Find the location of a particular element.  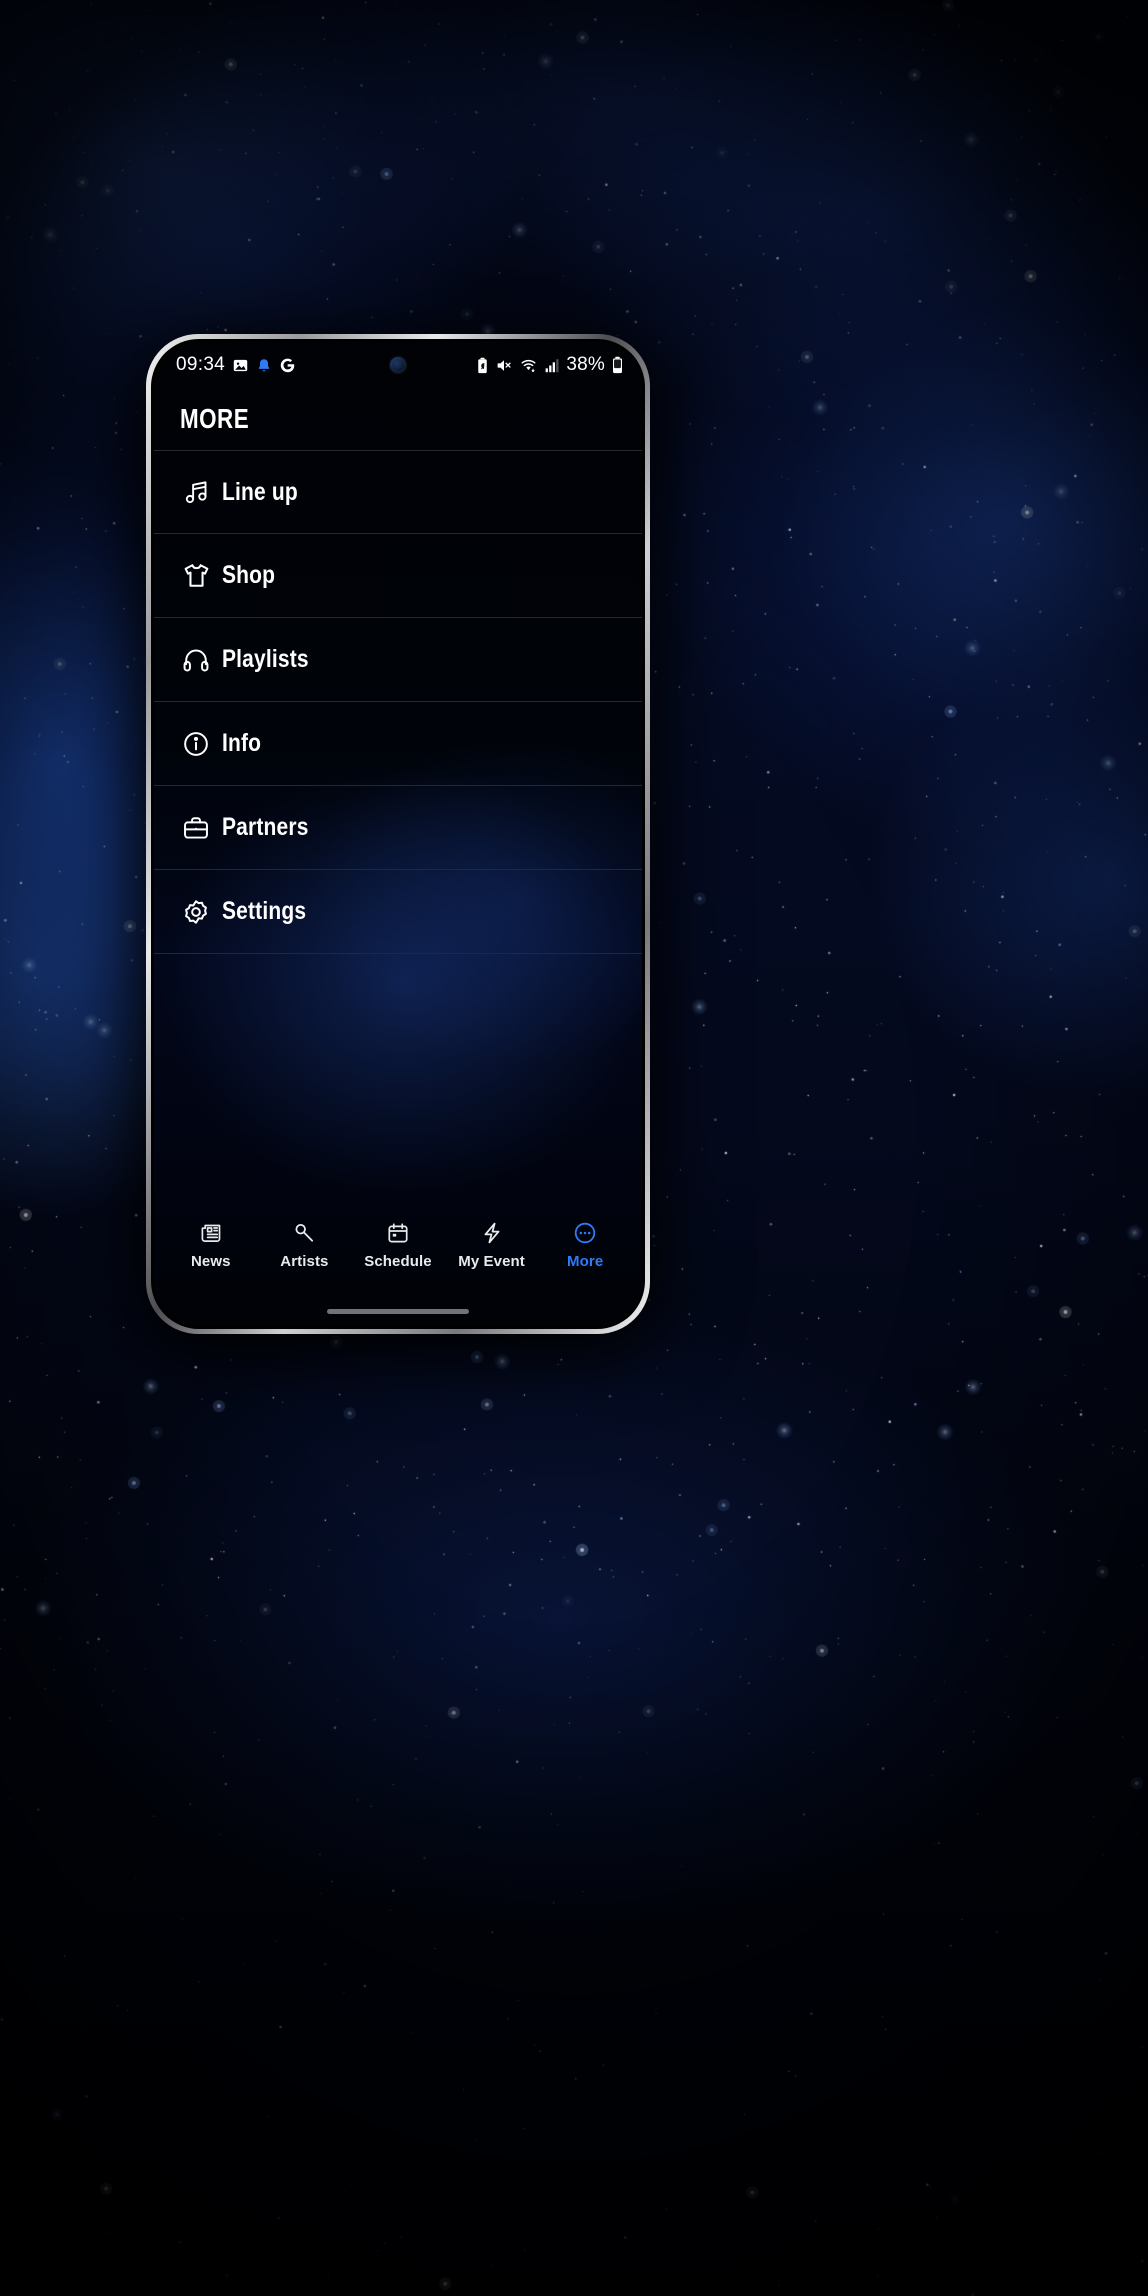

menu-item-label: Settings is located at coordinates (264, 911).